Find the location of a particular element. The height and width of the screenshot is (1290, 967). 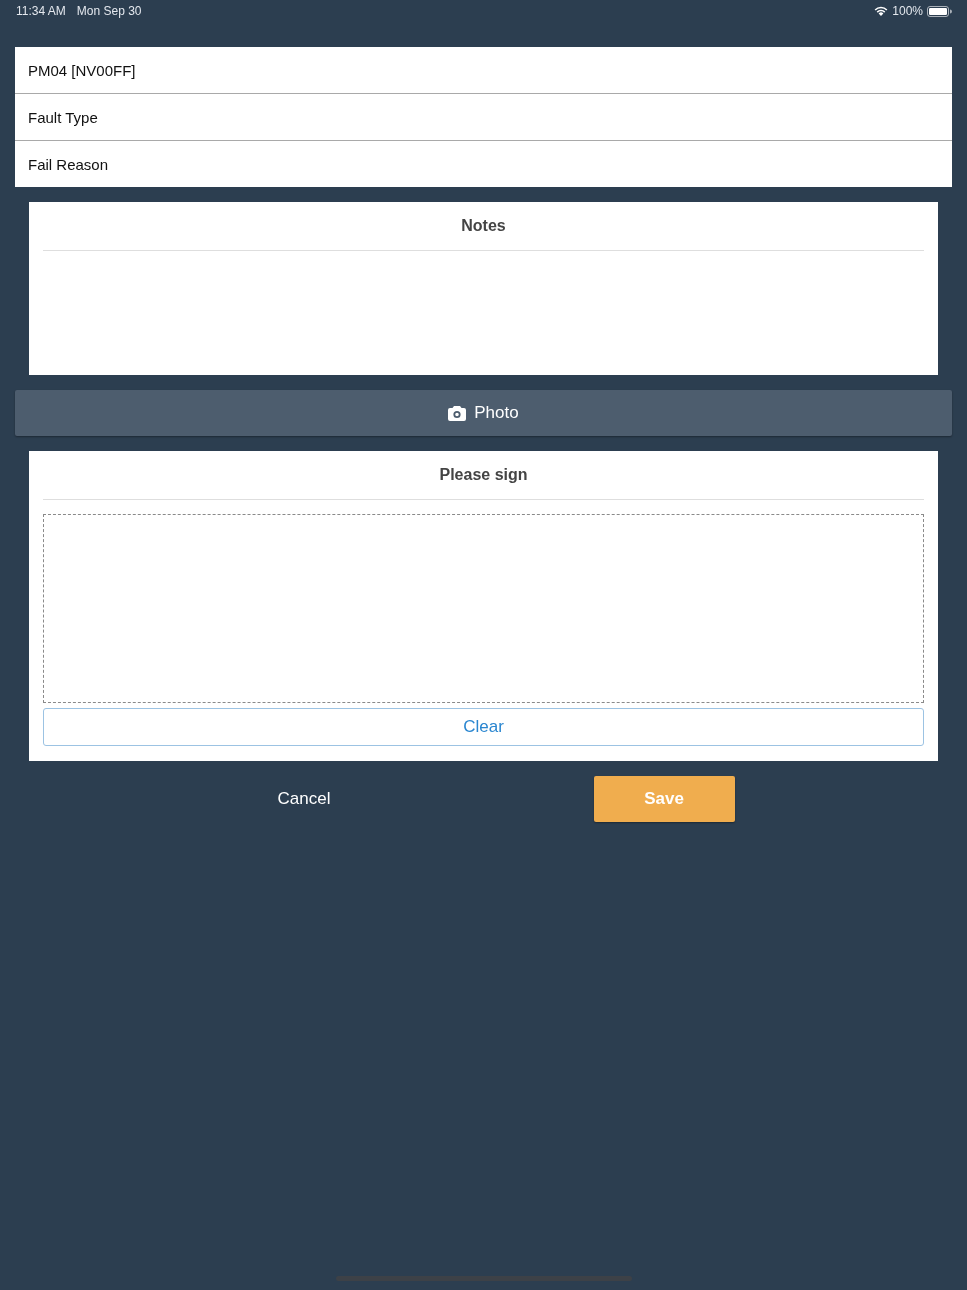

photo-button: Photo is located at coordinates (483, 413).